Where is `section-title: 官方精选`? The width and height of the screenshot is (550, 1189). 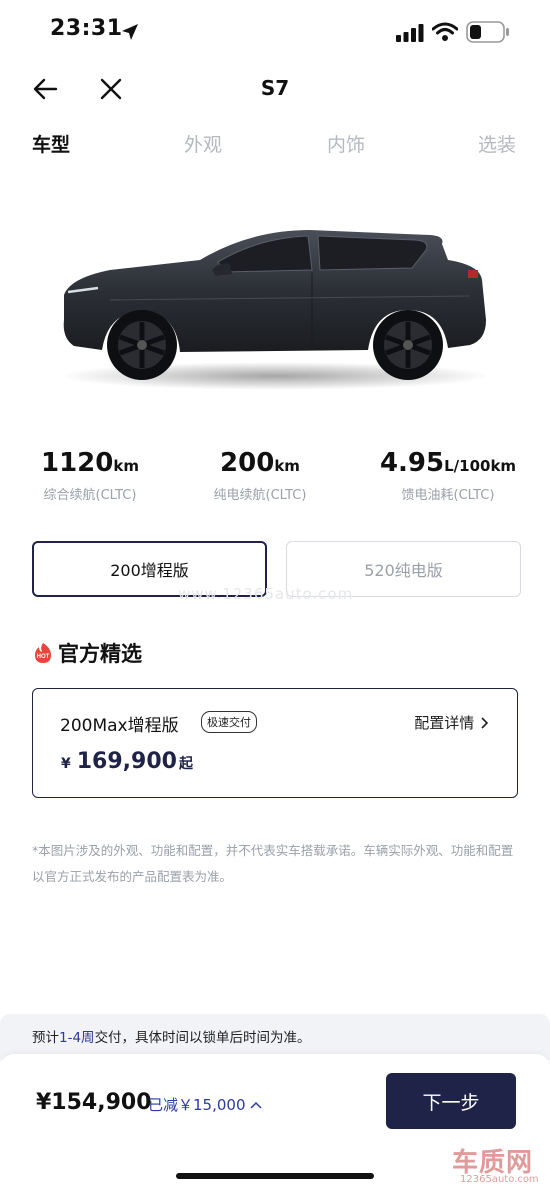 section-title: 官方精选 is located at coordinates (100, 654).